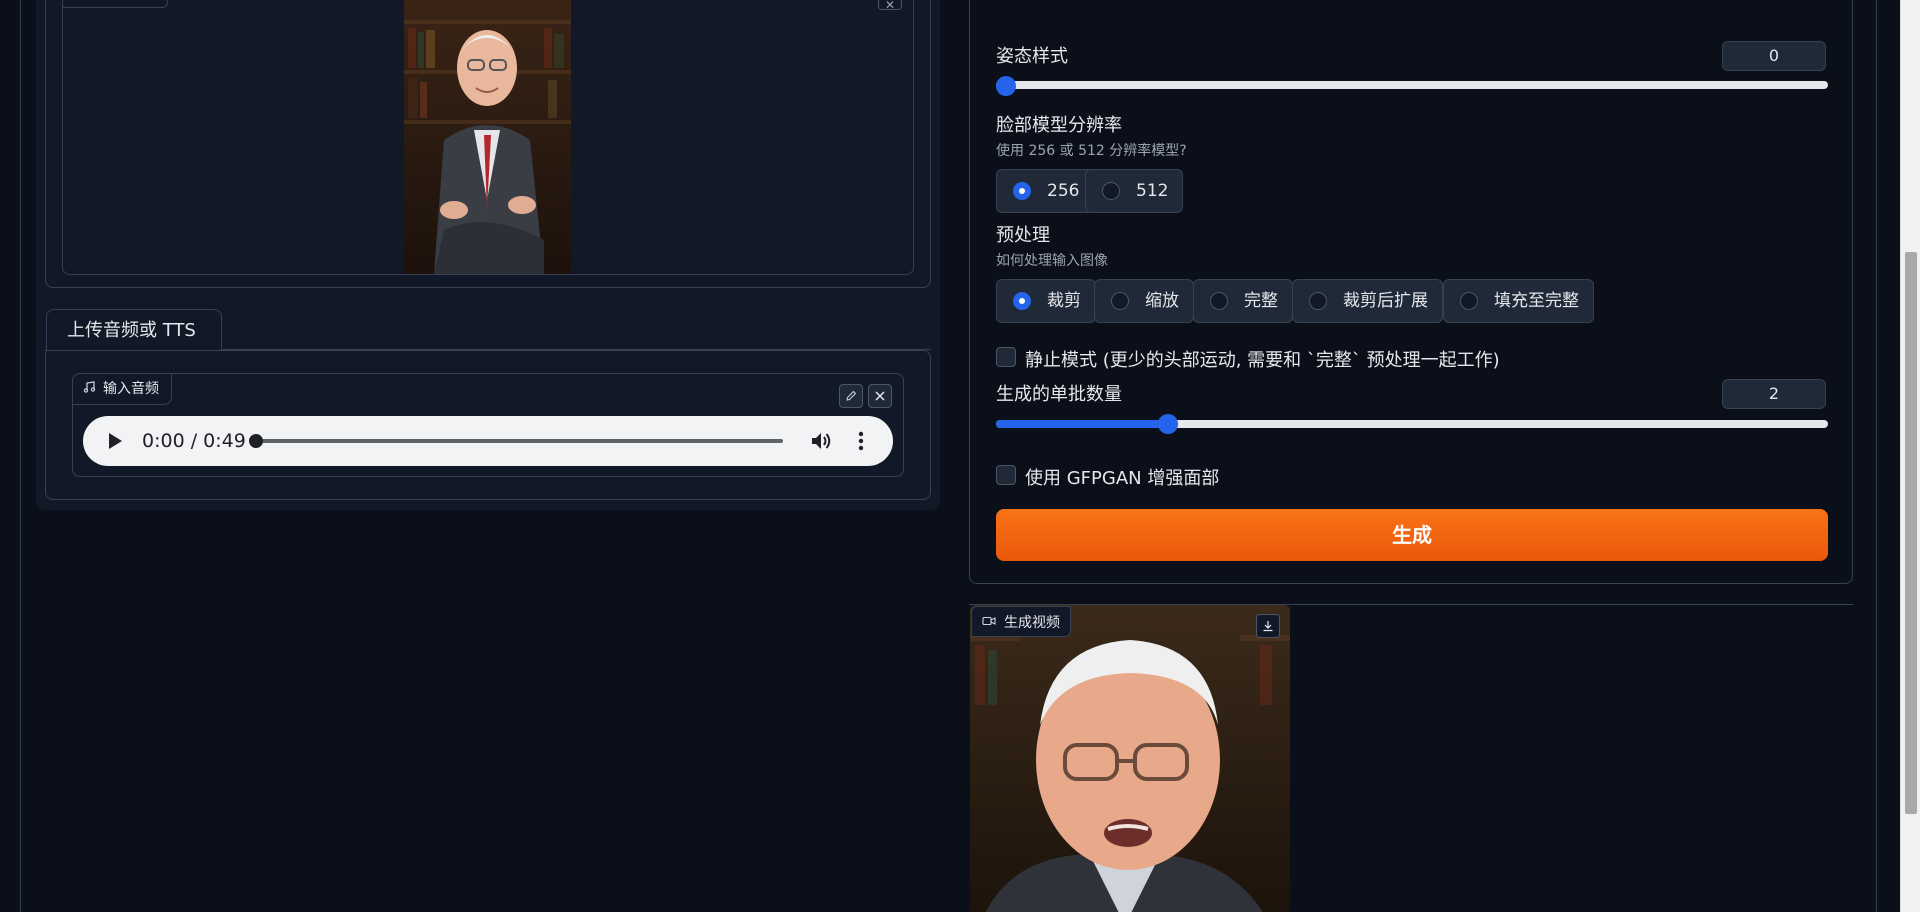 The image size is (1920, 912). Describe the element at coordinates (1412, 85) in the screenshot. I see `pose-style-slider-track` at that location.